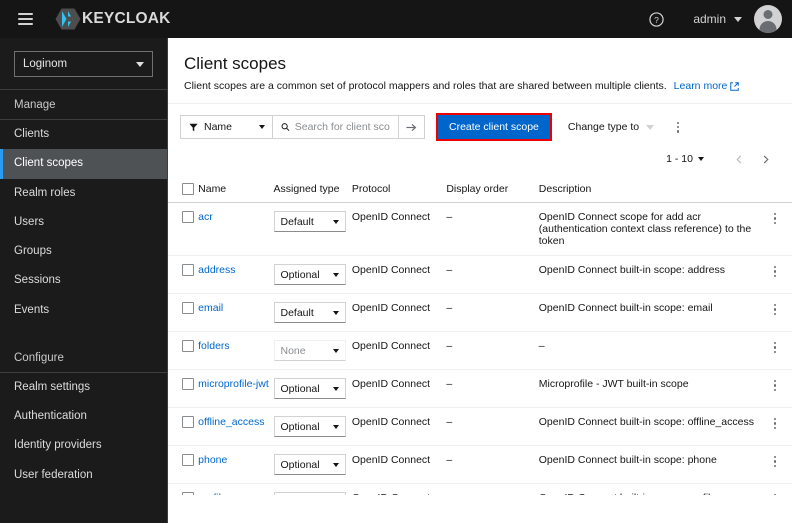  What do you see at coordinates (492, 190) in the screenshot?
I see `column-header-display-order: Display order` at bounding box center [492, 190].